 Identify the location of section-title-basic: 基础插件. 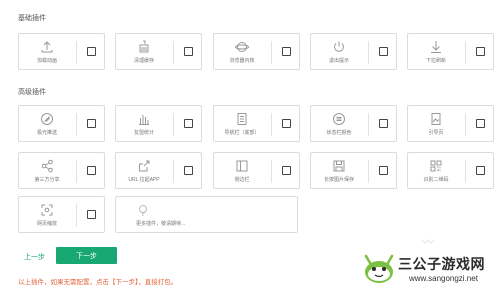
(32, 18).